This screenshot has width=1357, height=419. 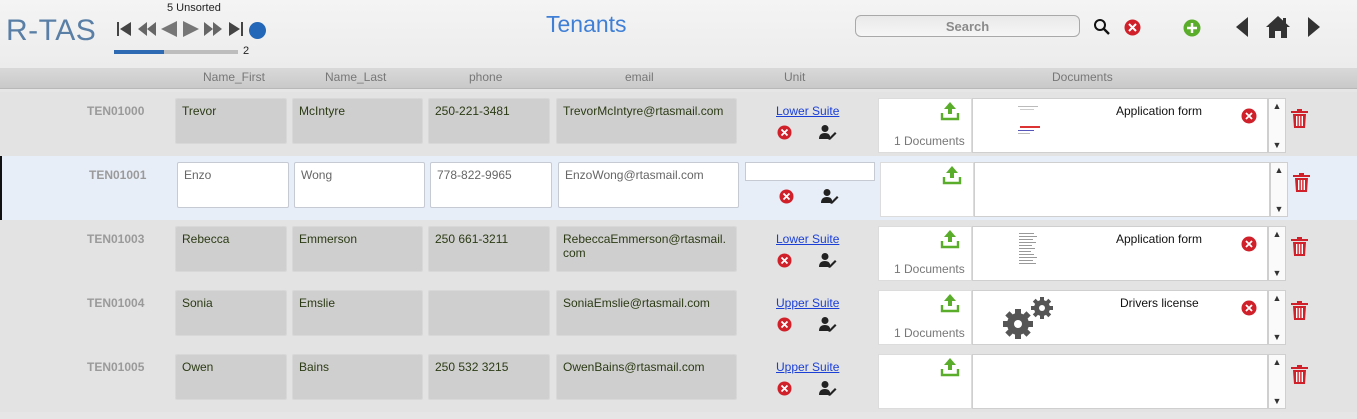 I want to click on header-first-name: Name_First, so click(x=234, y=77).